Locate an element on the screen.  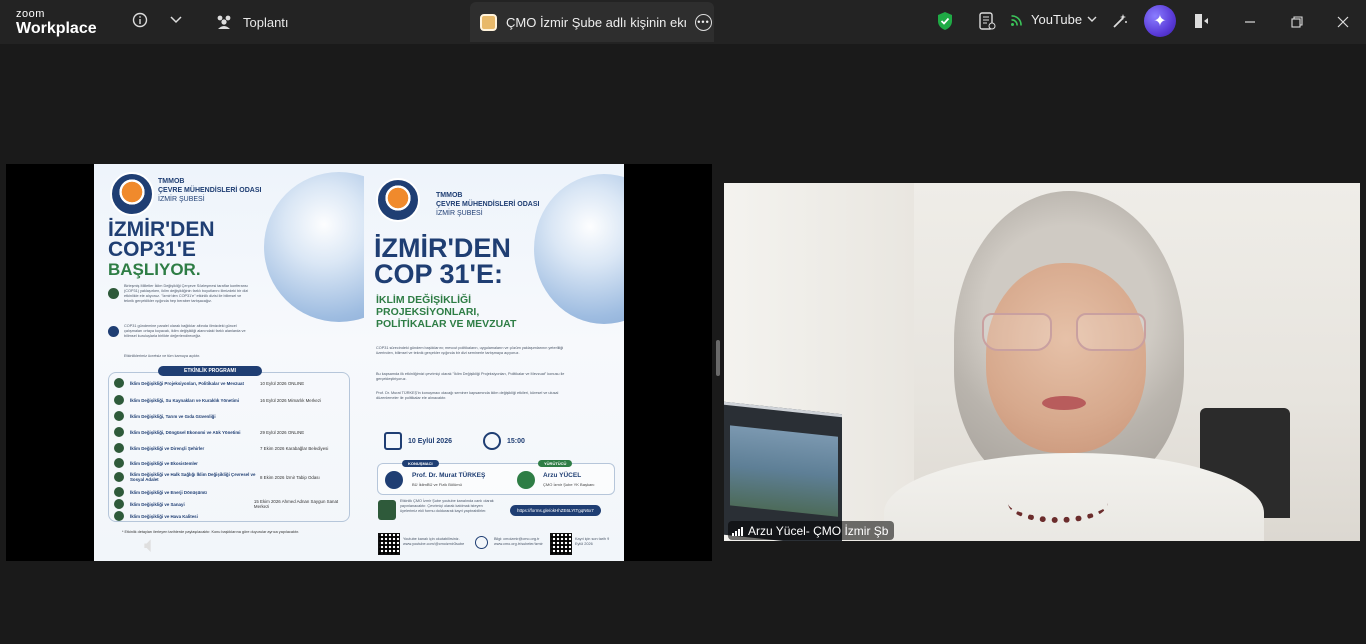
program-item: İklim Değişikliği ve Ekosistemler is located at coordinates (232, 463).